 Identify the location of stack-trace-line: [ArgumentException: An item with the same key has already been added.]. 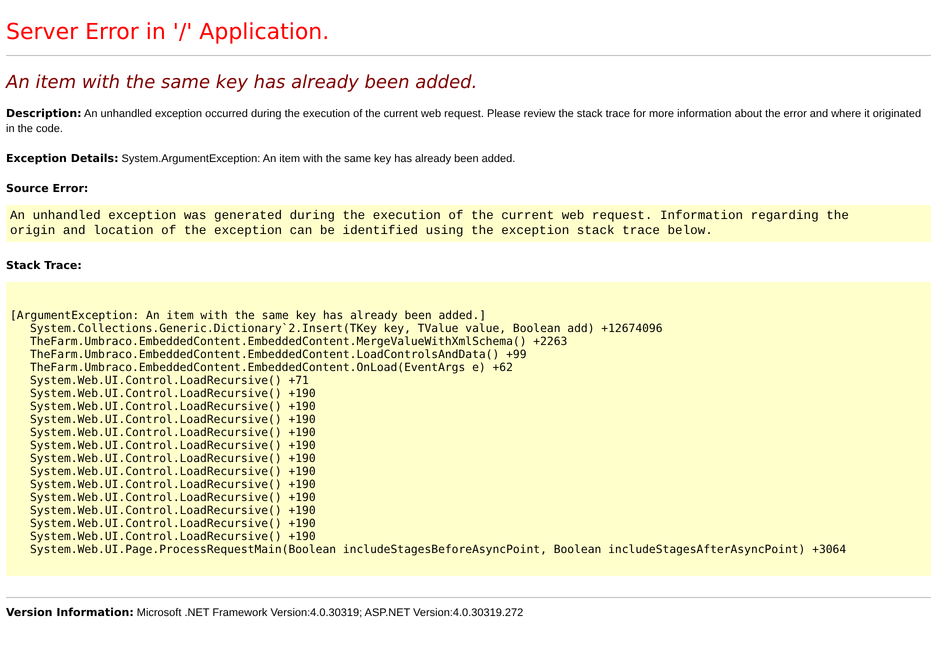
(248, 315).